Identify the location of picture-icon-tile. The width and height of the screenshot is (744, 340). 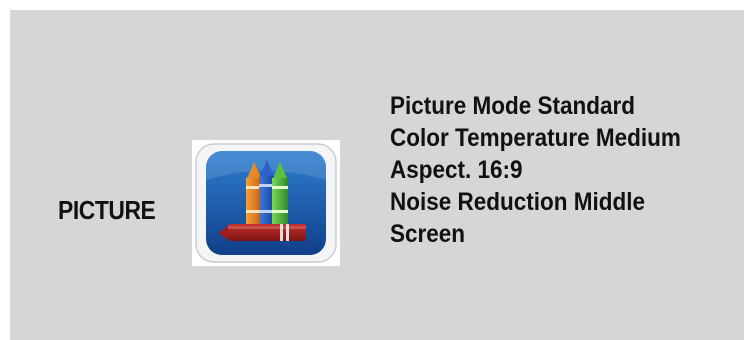
(266, 203).